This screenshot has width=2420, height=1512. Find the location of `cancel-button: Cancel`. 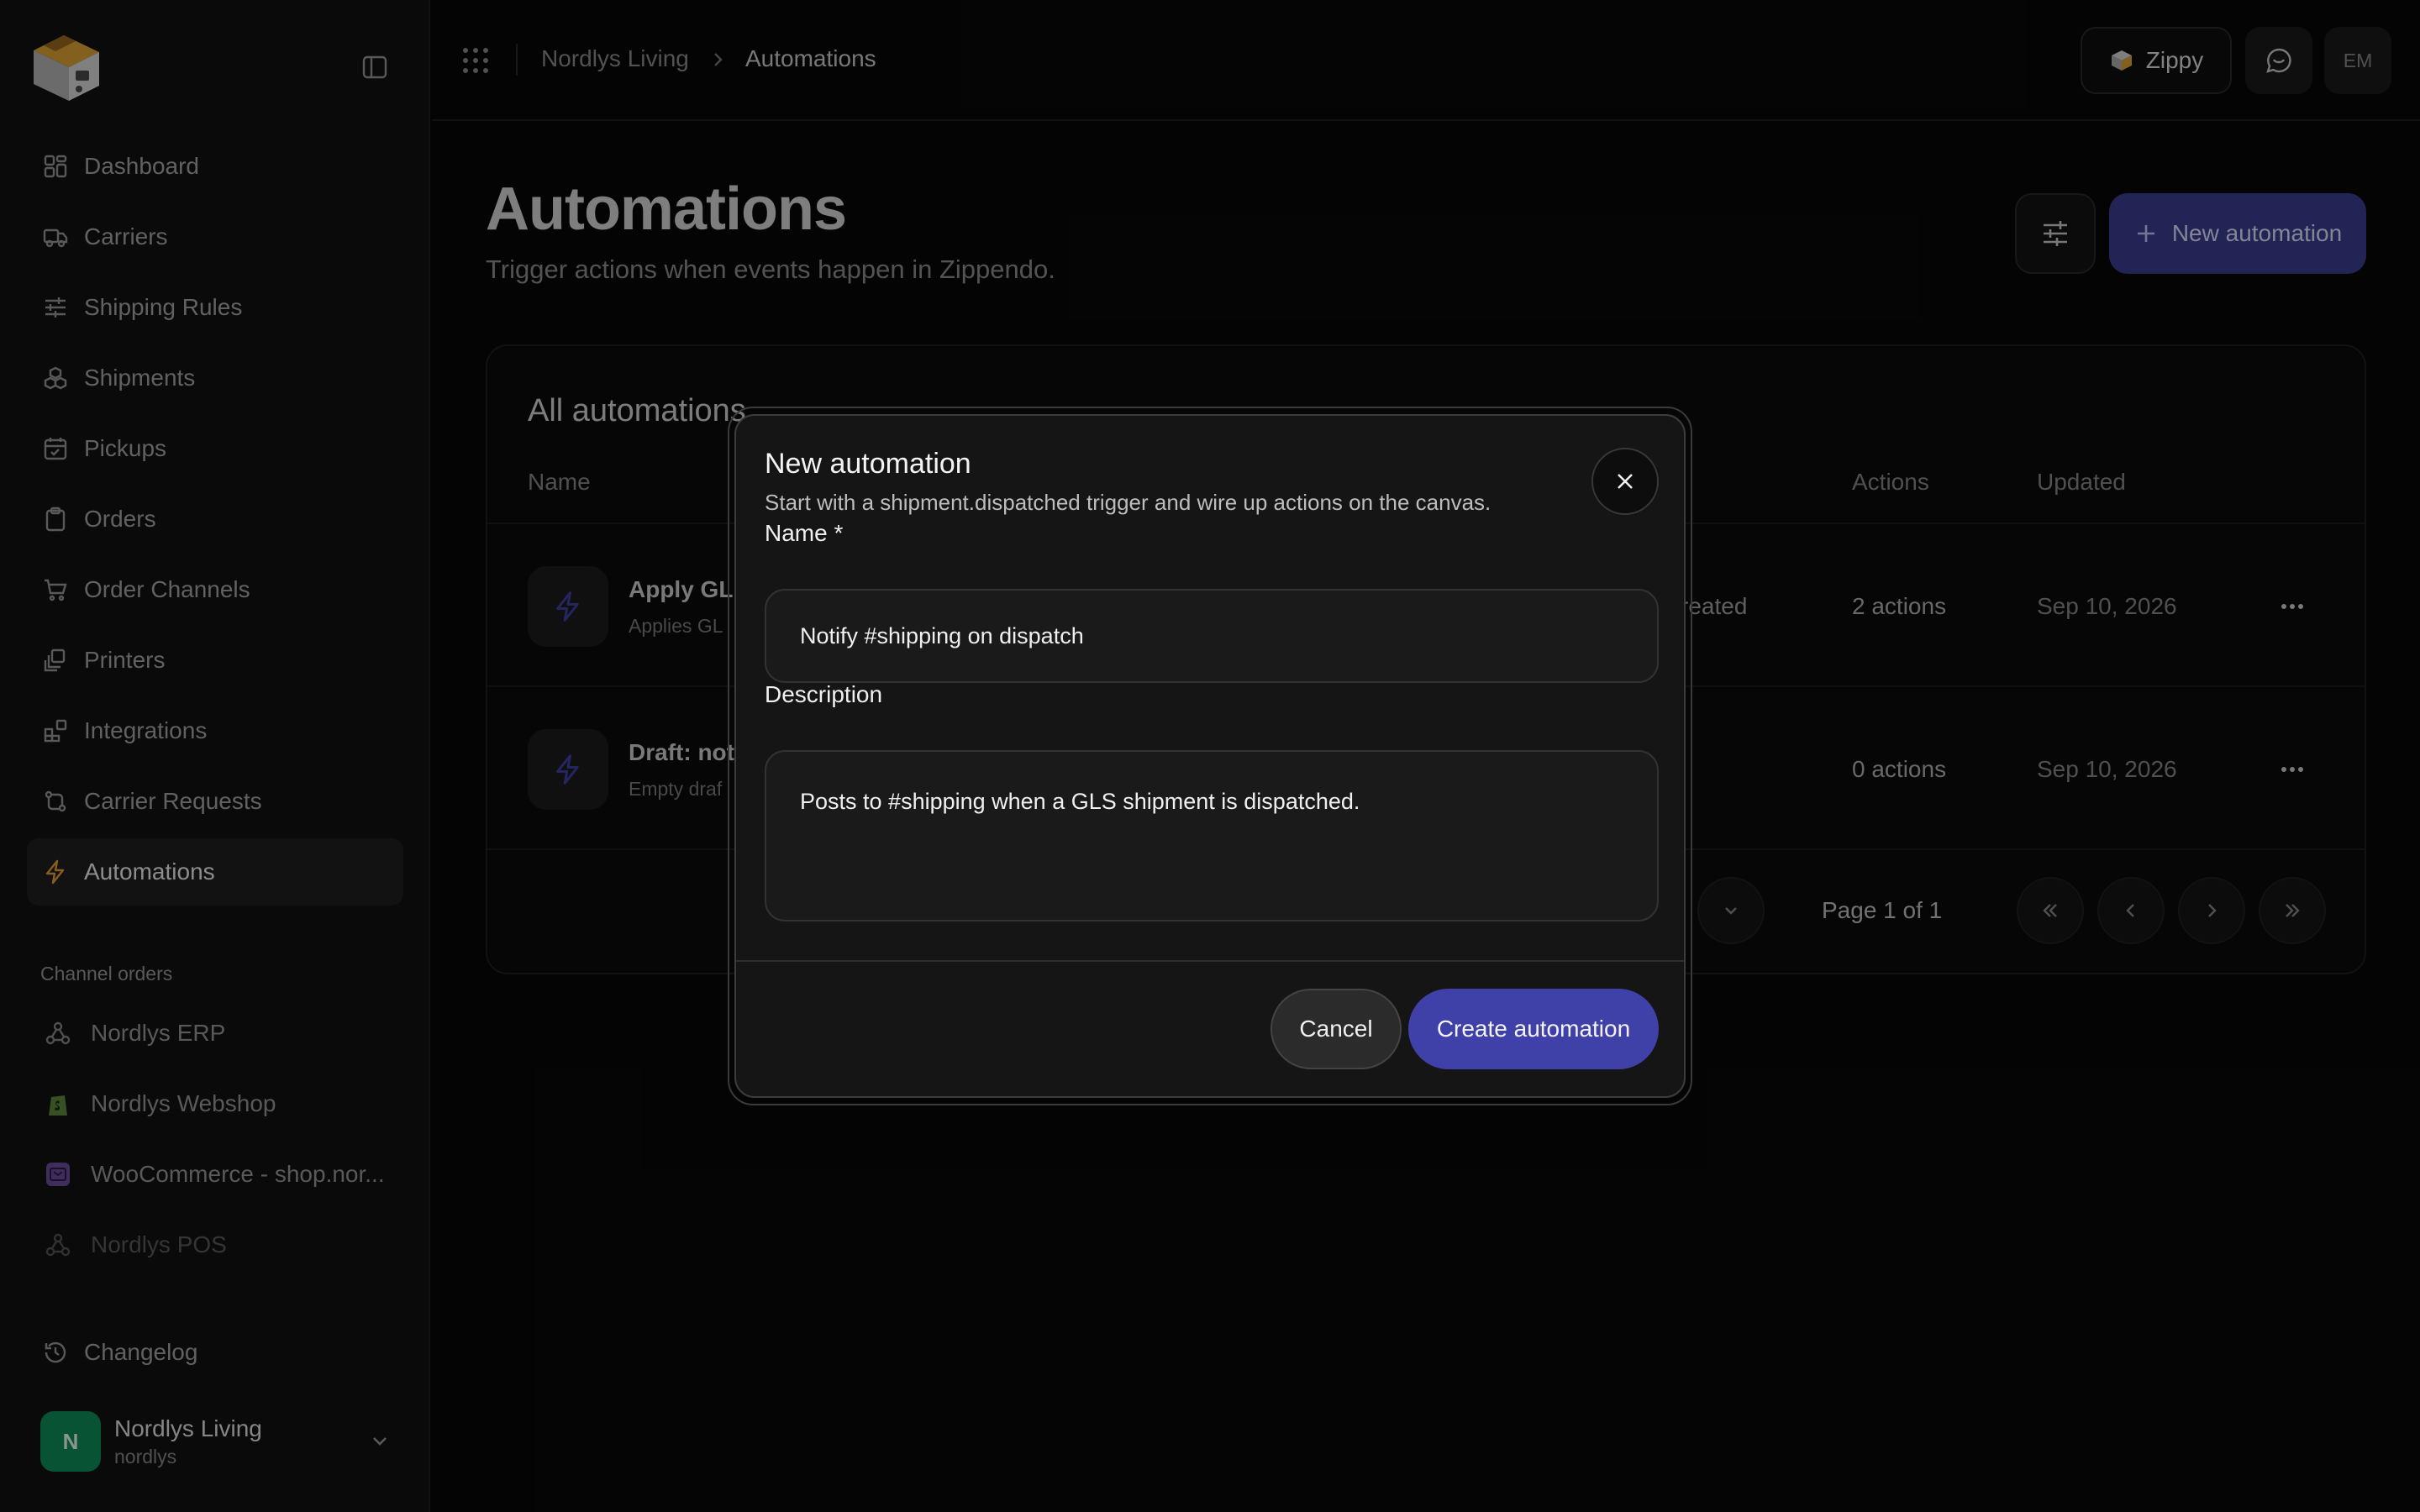

cancel-button: Cancel is located at coordinates (1336, 1029).